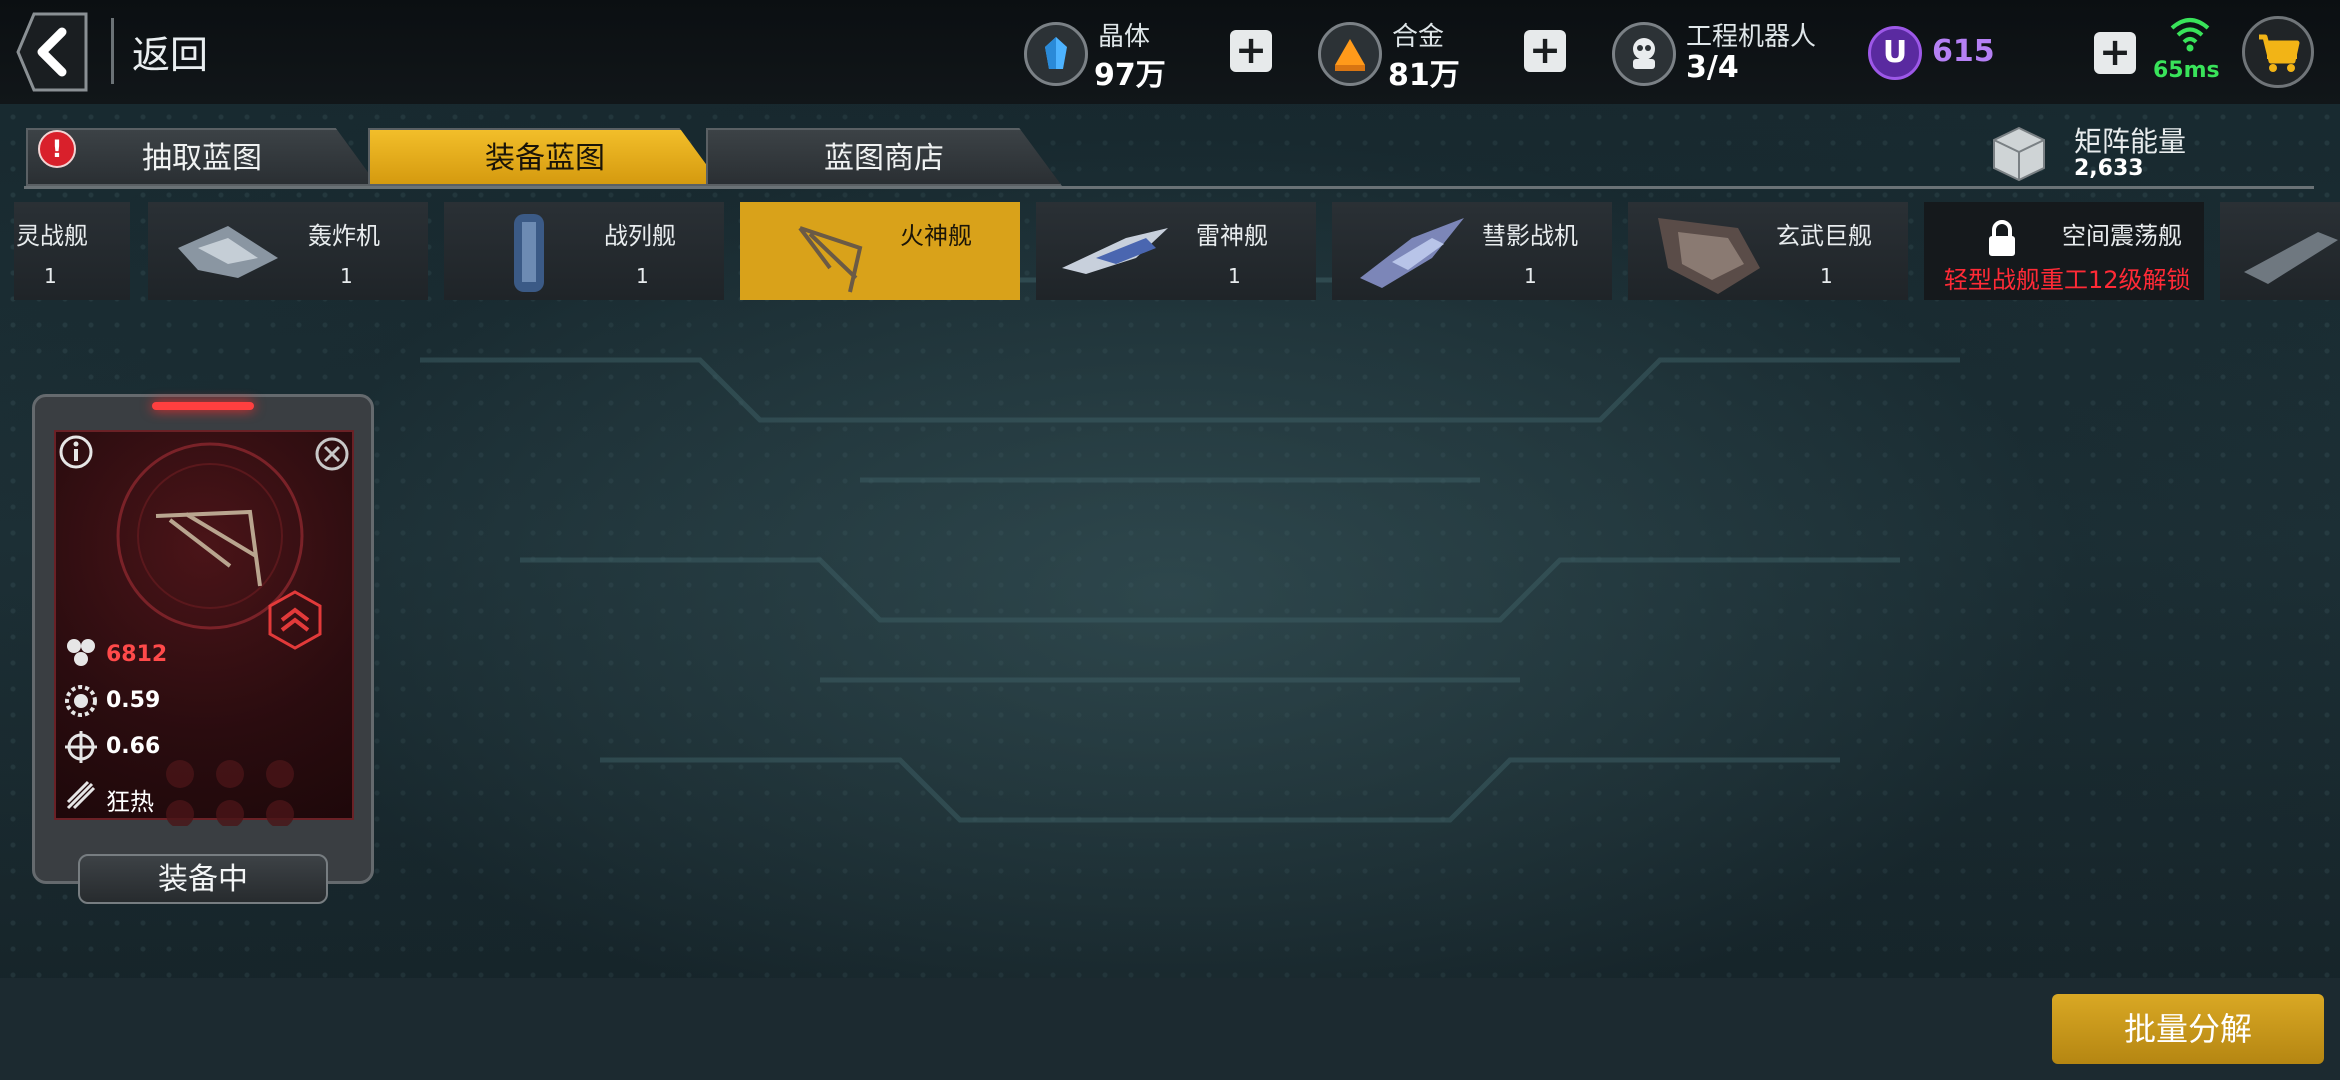  Describe the element at coordinates (81, 652) in the screenshot. I see `hexagon-cluster-icon` at that location.